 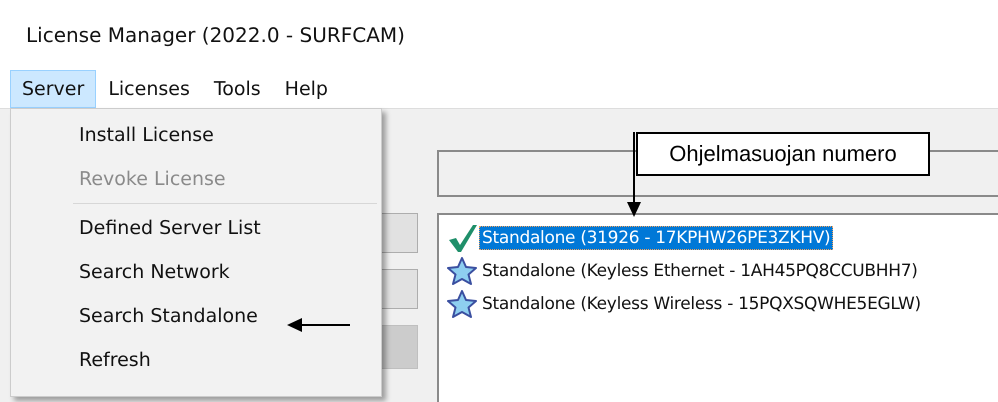 What do you see at coordinates (462, 238) in the screenshot?
I see `checkmark-icon` at bounding box center [462, 238].